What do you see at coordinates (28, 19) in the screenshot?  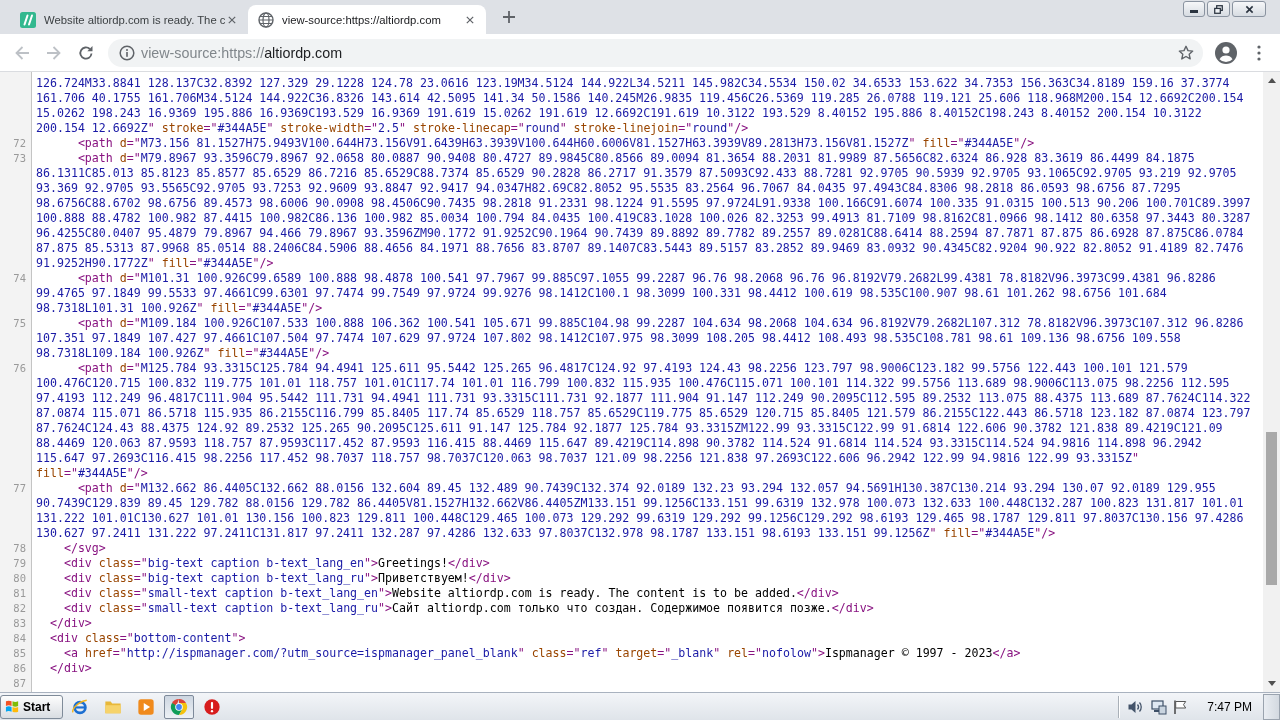 I see `slash-logo-icon` at bounding box center [28, 19].